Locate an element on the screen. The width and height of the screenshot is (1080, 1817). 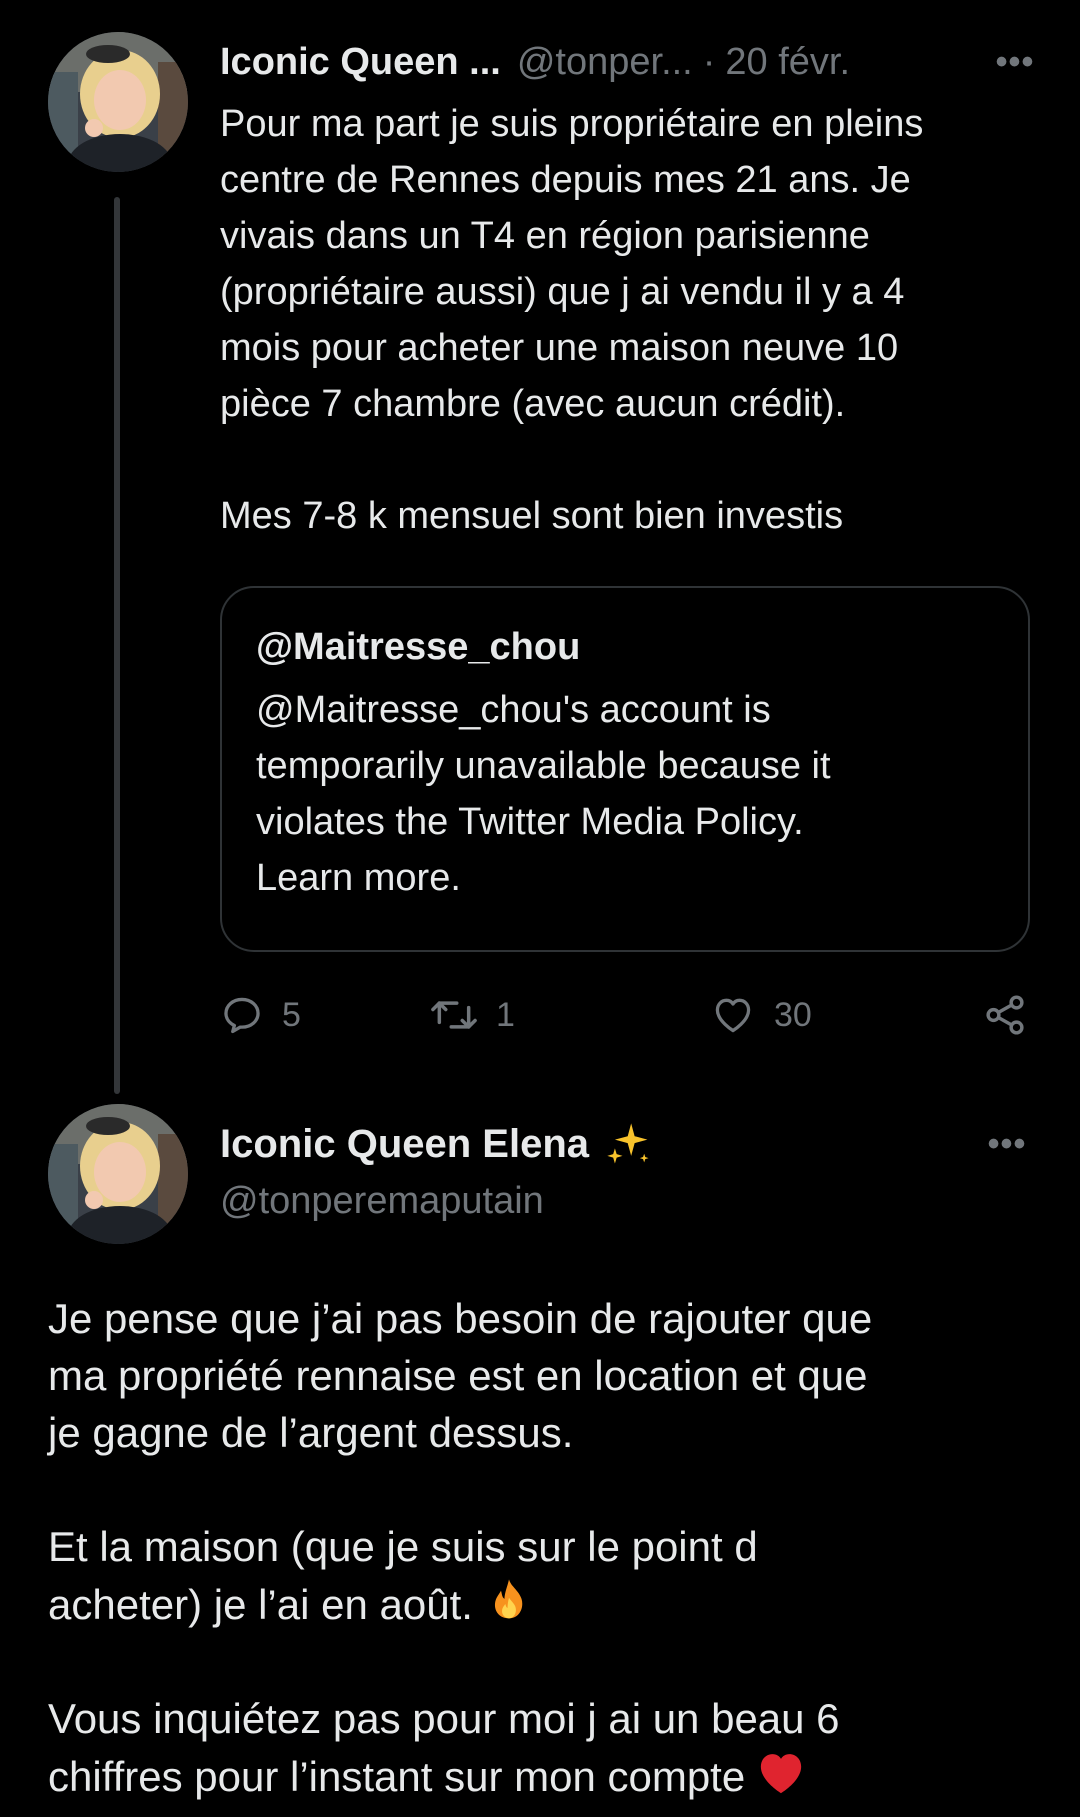
text-line: Mes 7-8 k mensuel sont bien investis is located at coordinates (532, 516).